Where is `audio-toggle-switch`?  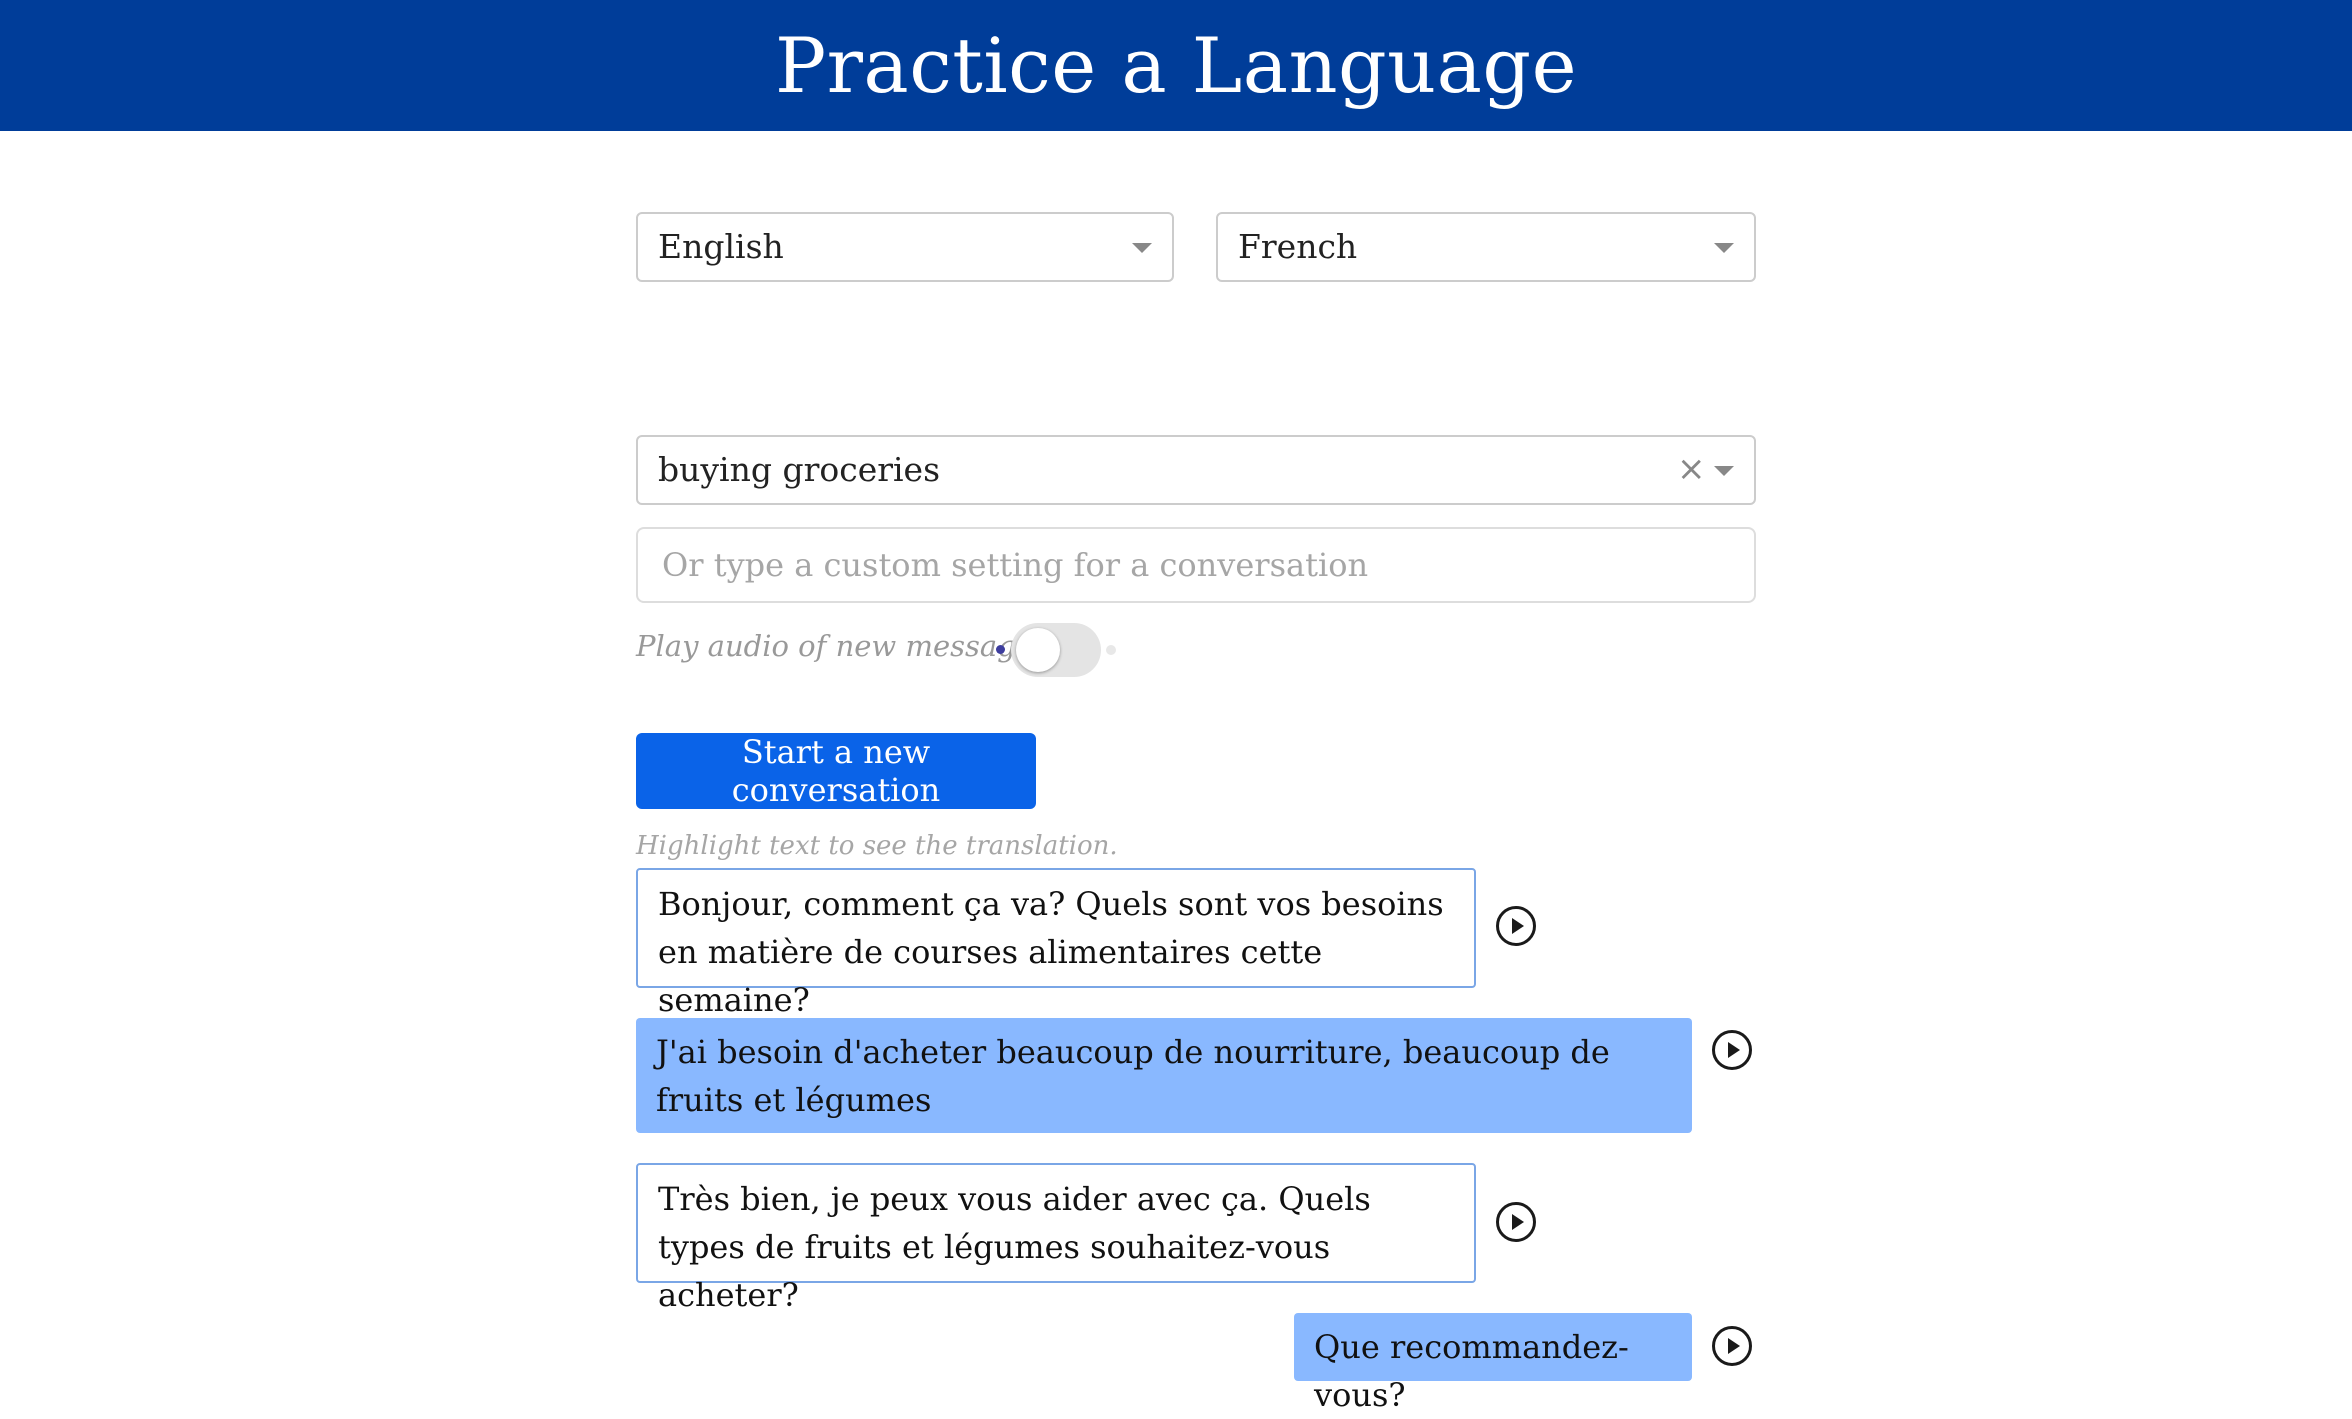 audio-toggle-switch is located at coordinates (1056, 650).